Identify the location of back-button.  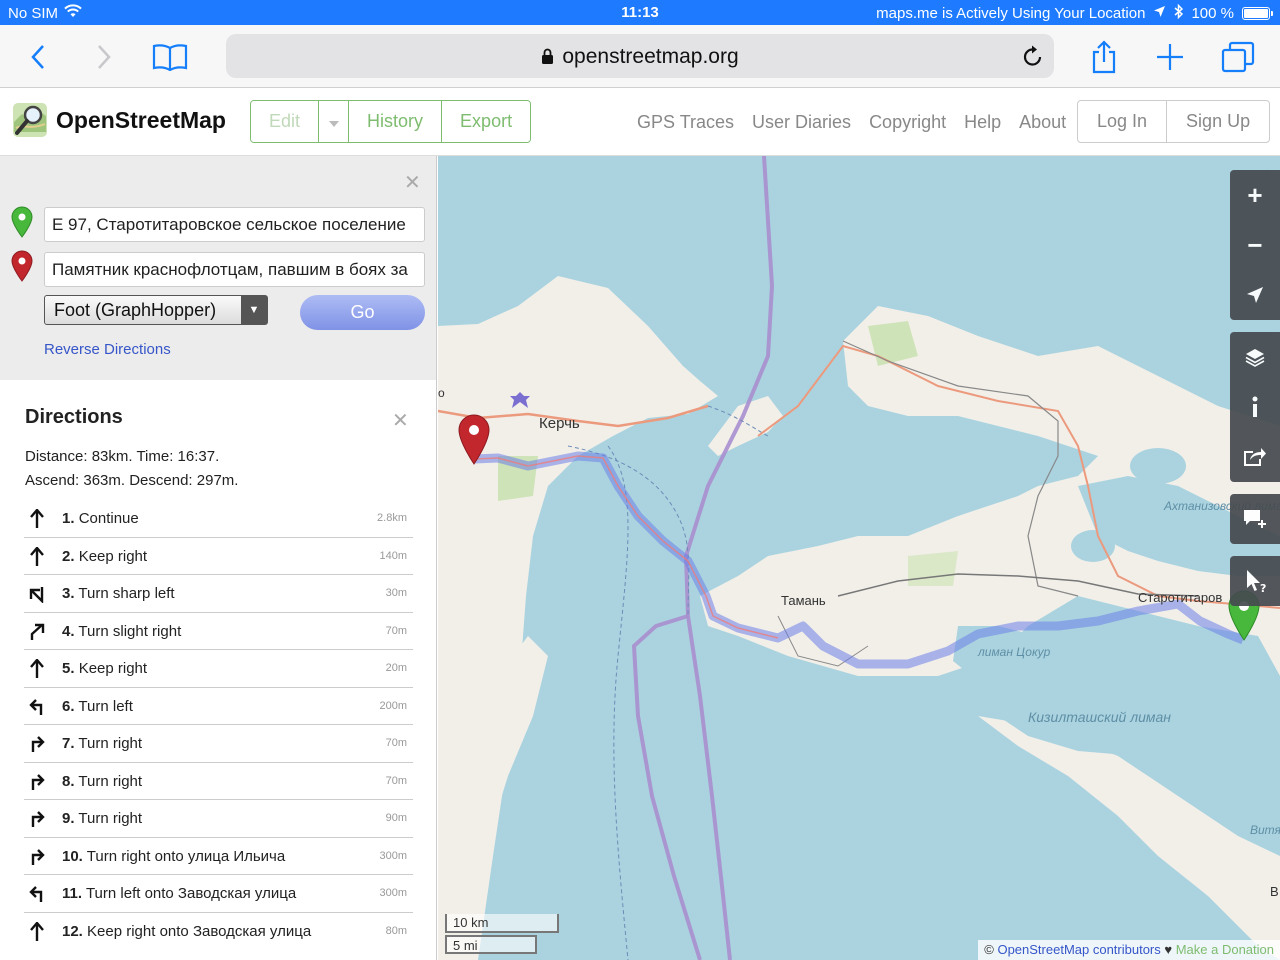
(38, 57).